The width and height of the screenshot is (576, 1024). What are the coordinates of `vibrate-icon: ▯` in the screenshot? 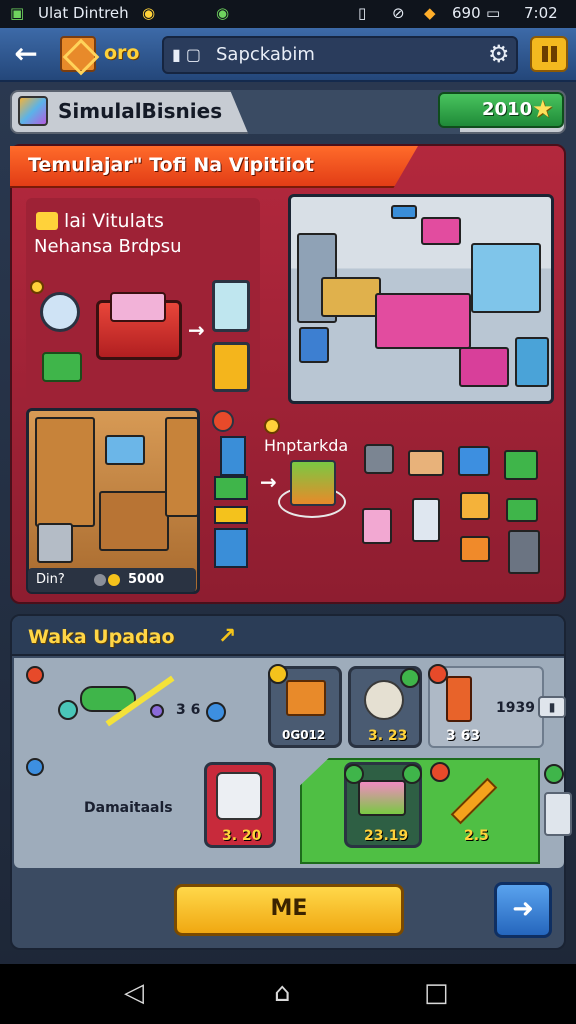 It's located at (362, 13).